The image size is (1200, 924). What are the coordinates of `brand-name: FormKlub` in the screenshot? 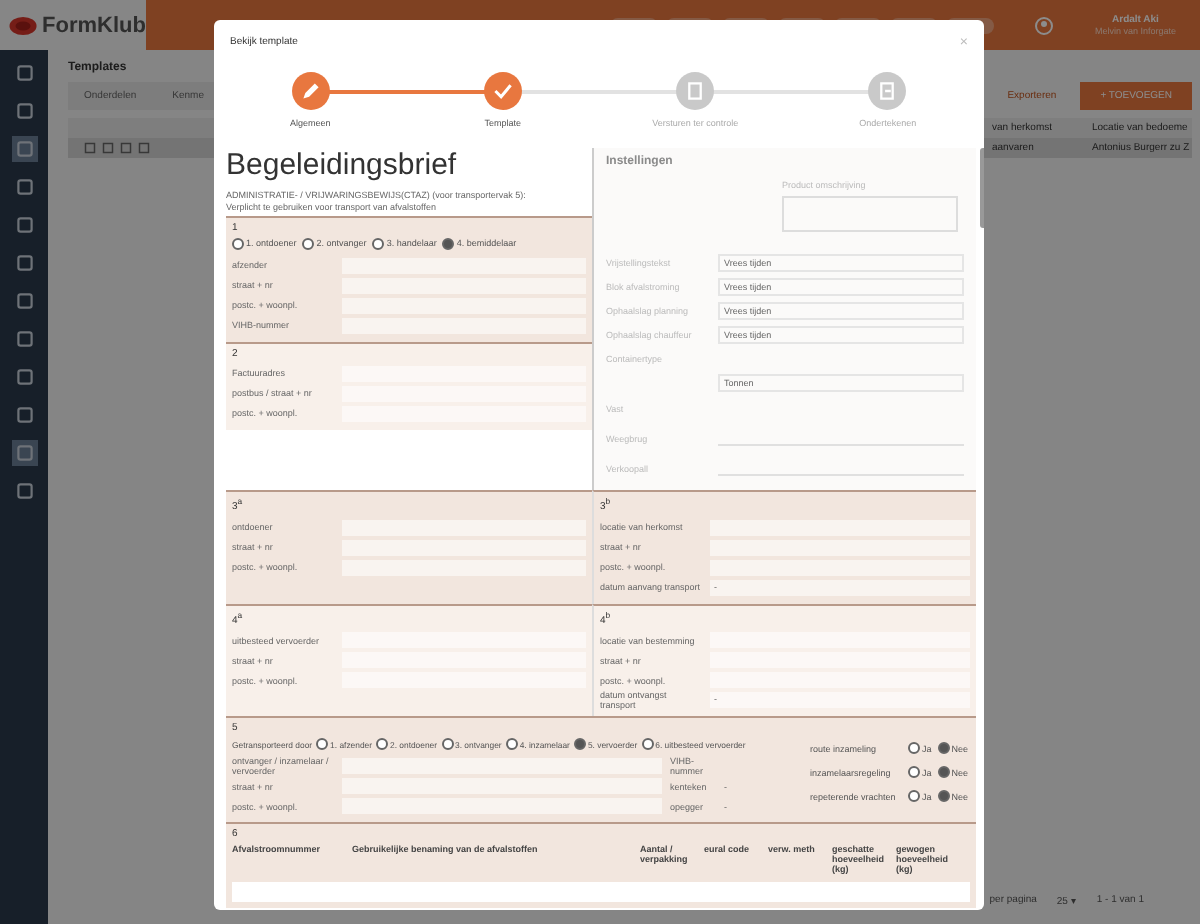 It's located at (94, 25).